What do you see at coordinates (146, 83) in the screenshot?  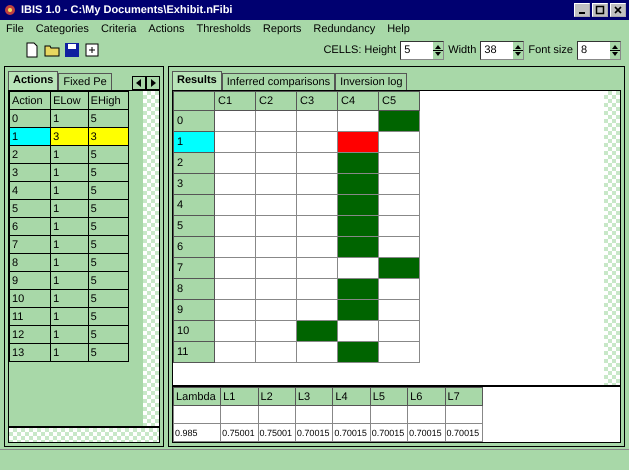 I see `tab-scroll-arrows-icon` at bounding box center [146, 83].